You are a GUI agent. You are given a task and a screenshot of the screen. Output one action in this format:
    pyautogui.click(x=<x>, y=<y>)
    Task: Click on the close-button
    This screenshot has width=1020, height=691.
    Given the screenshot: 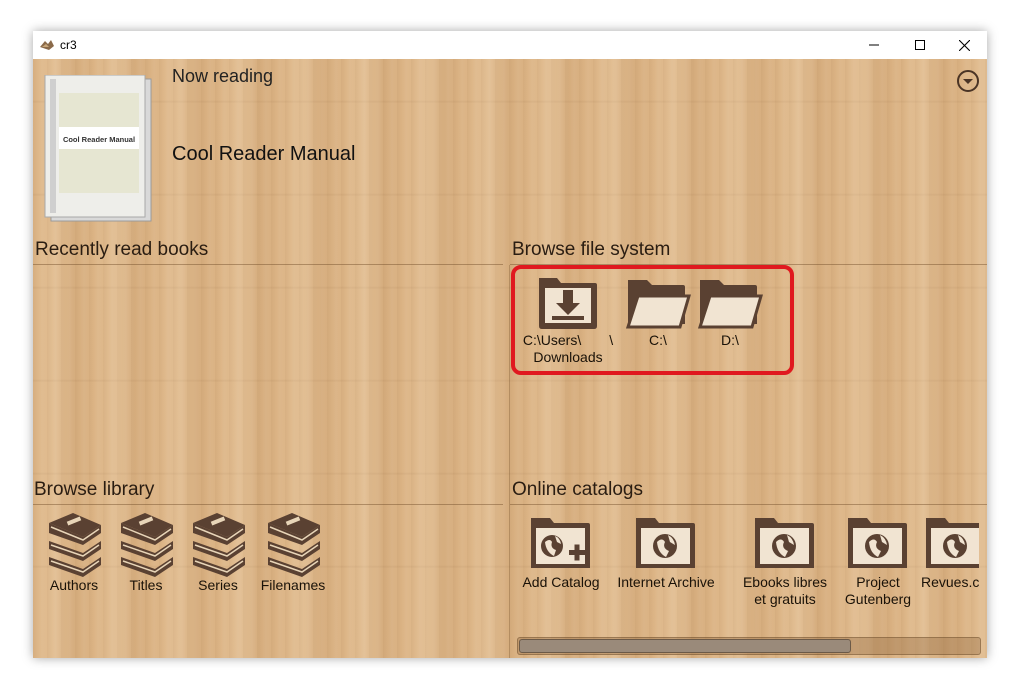 What is the action you would take?
    pyautogui.click(x=964, y=45)
    